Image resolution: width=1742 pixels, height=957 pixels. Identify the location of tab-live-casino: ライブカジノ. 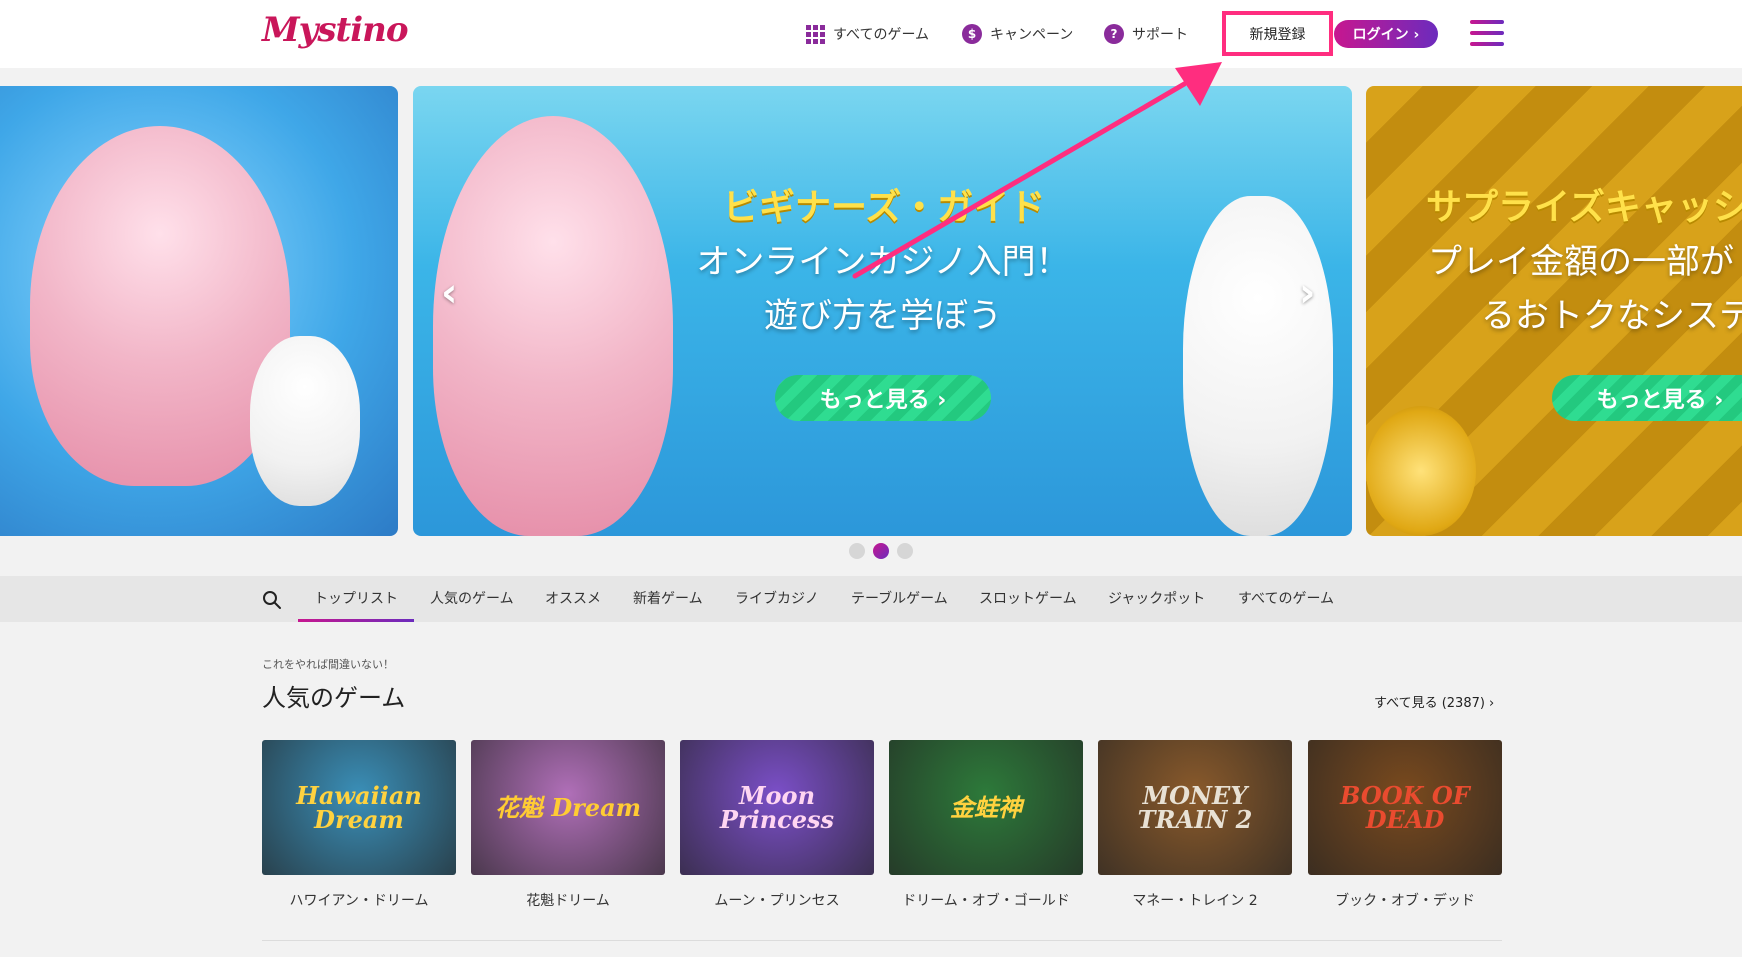
(777, 605).